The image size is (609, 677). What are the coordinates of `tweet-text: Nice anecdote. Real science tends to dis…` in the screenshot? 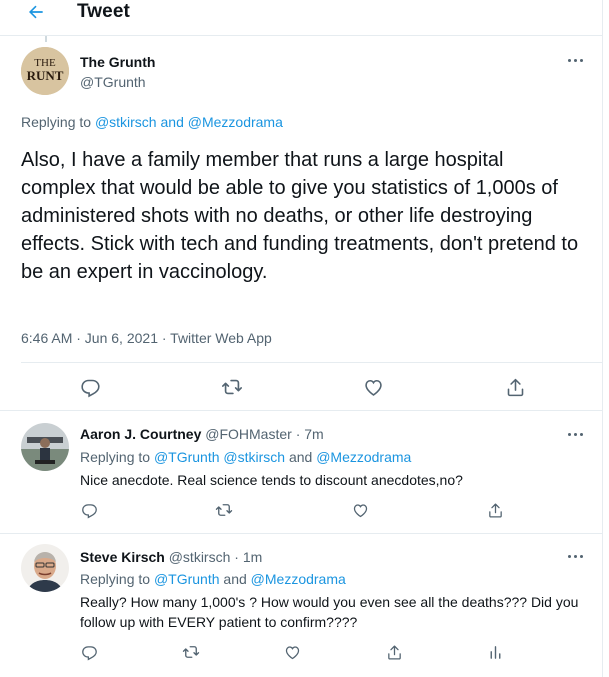 It's located at (271, 480).